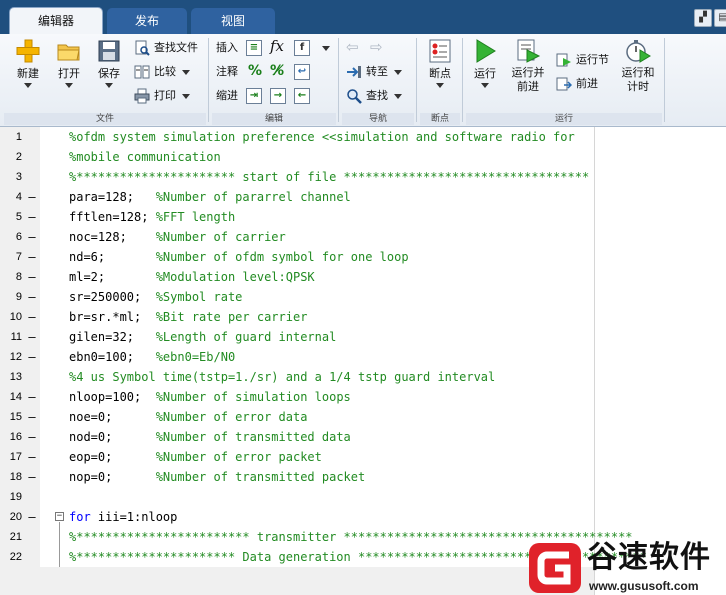  What do you see at coordinates (297, 157) in the screenshot?
I see `code-line: 2 %mobile communication` at bounding box center [297, 157].